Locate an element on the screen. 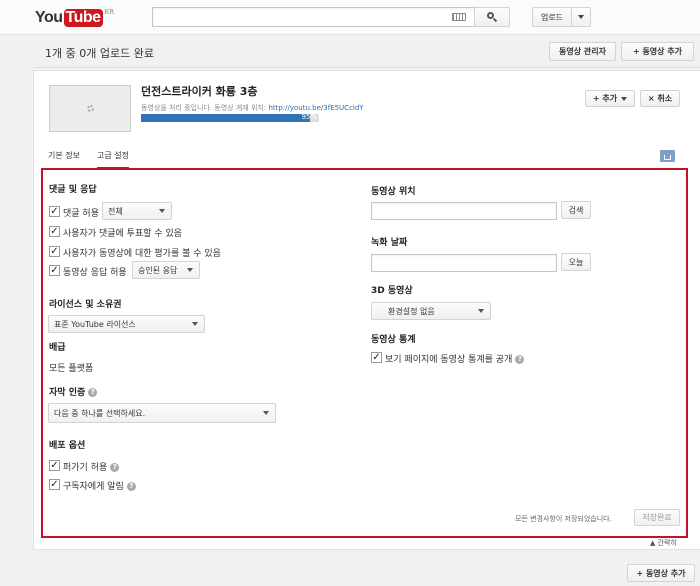  tab-advanced-settings-label: 고급 설정 is located at coordinates (113, 155).